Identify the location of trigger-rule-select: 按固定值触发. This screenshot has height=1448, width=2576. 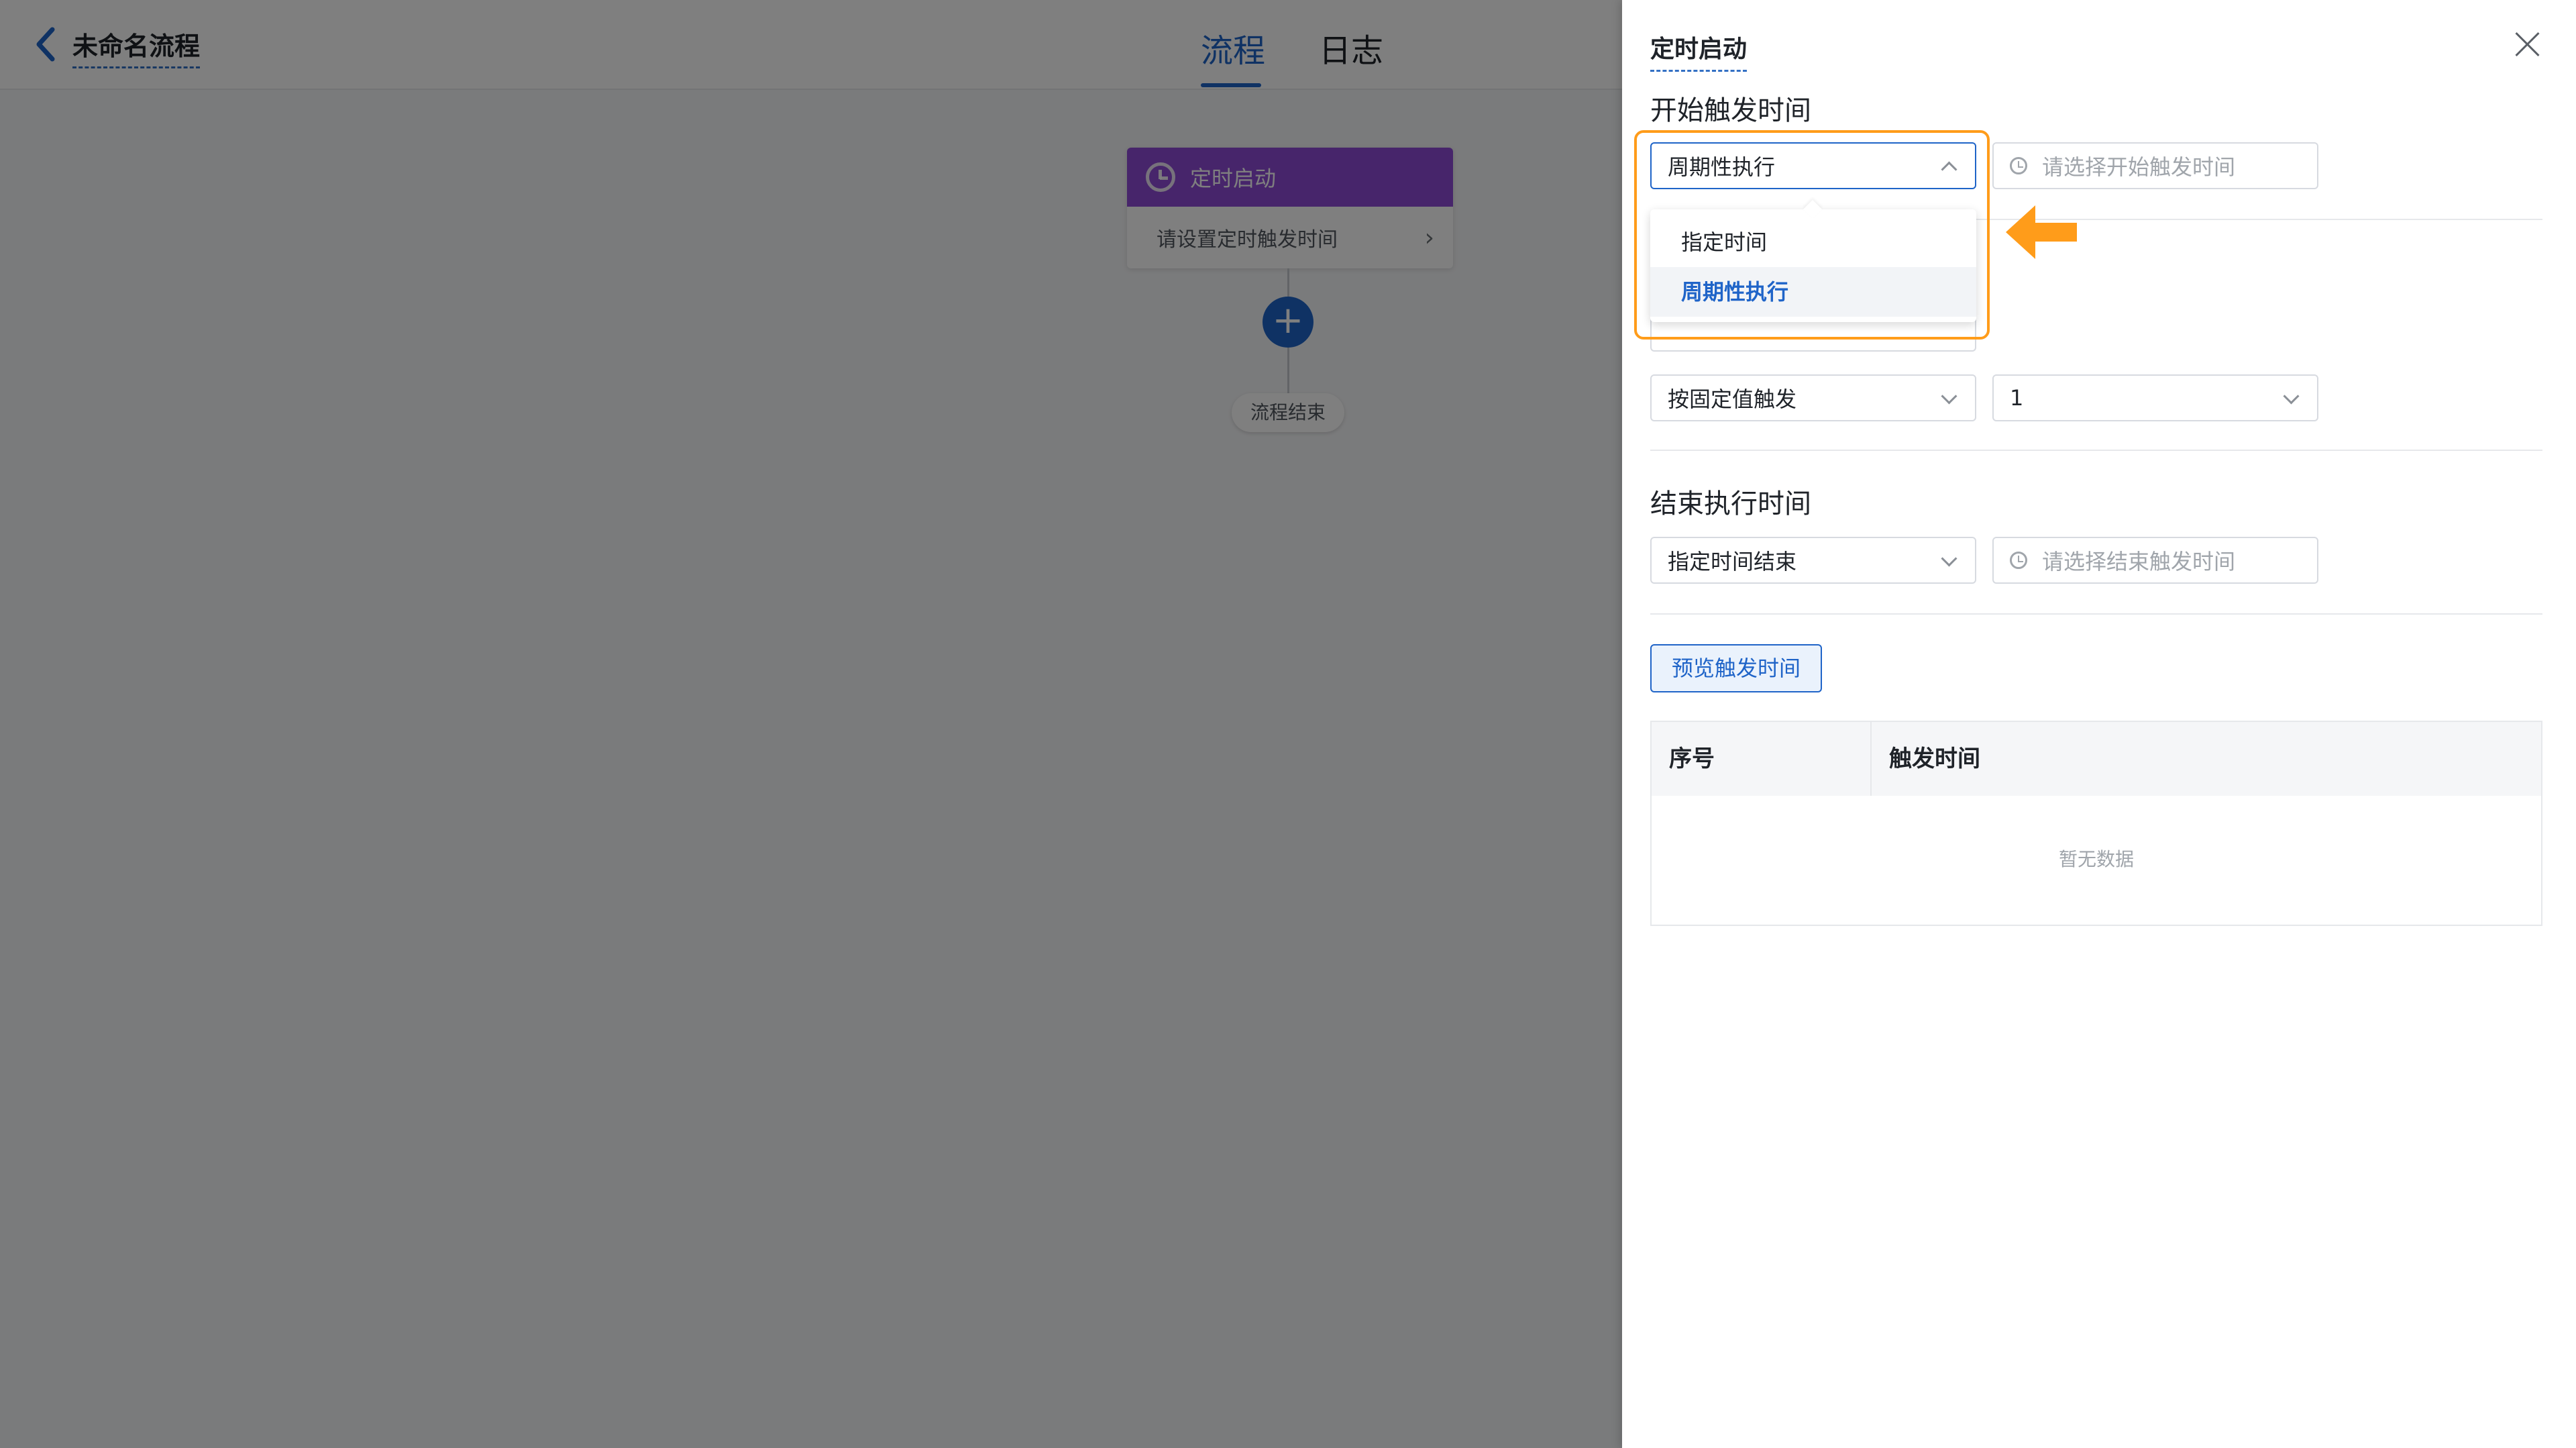
(1813, 397).